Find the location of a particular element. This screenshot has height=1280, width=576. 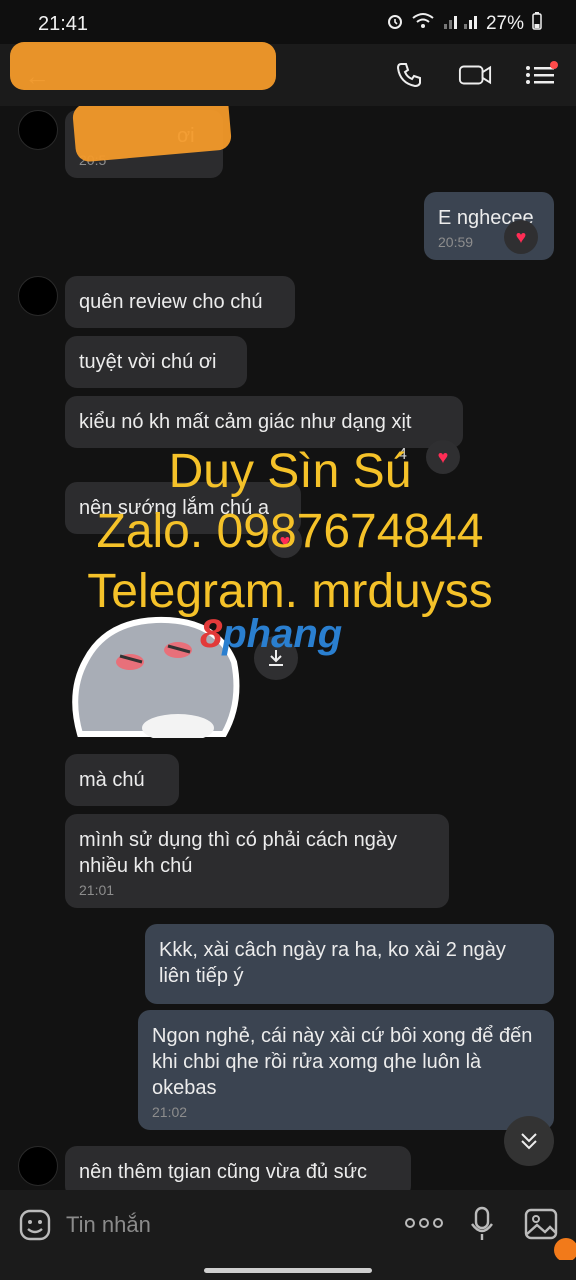

message-time: 21:02 is located at coordinates (170, 1112).